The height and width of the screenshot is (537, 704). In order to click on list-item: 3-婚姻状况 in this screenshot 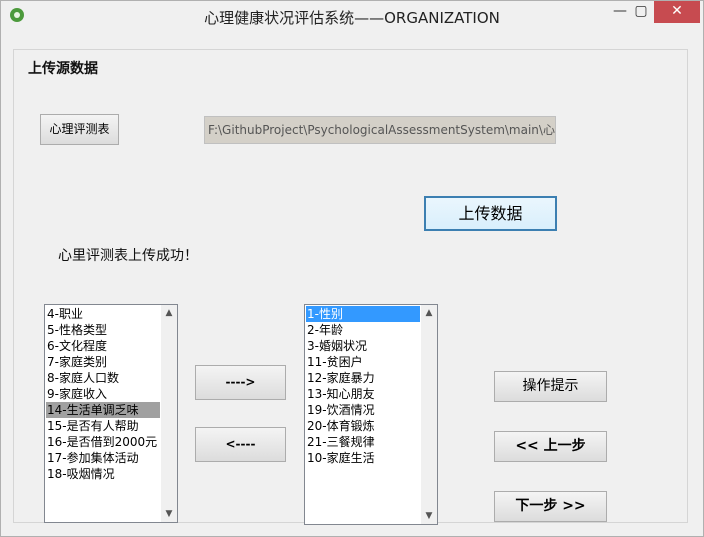, I will do `click(363, 346)`.